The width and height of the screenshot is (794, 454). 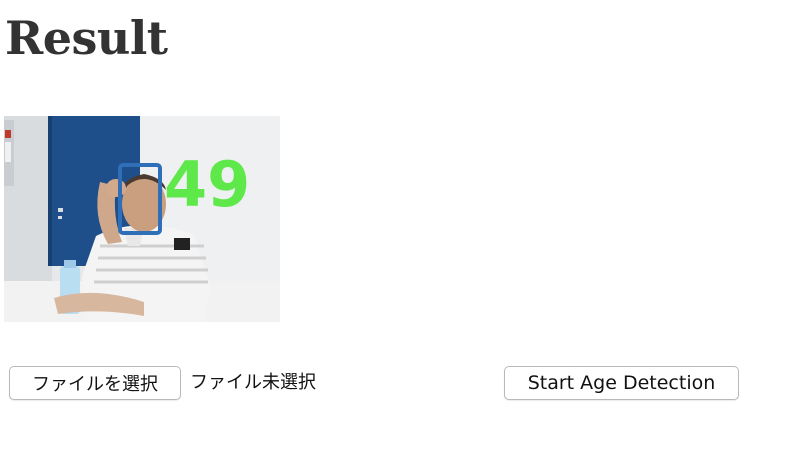 I want to click on detected-age-label: 49, so click(x=207, y=184).